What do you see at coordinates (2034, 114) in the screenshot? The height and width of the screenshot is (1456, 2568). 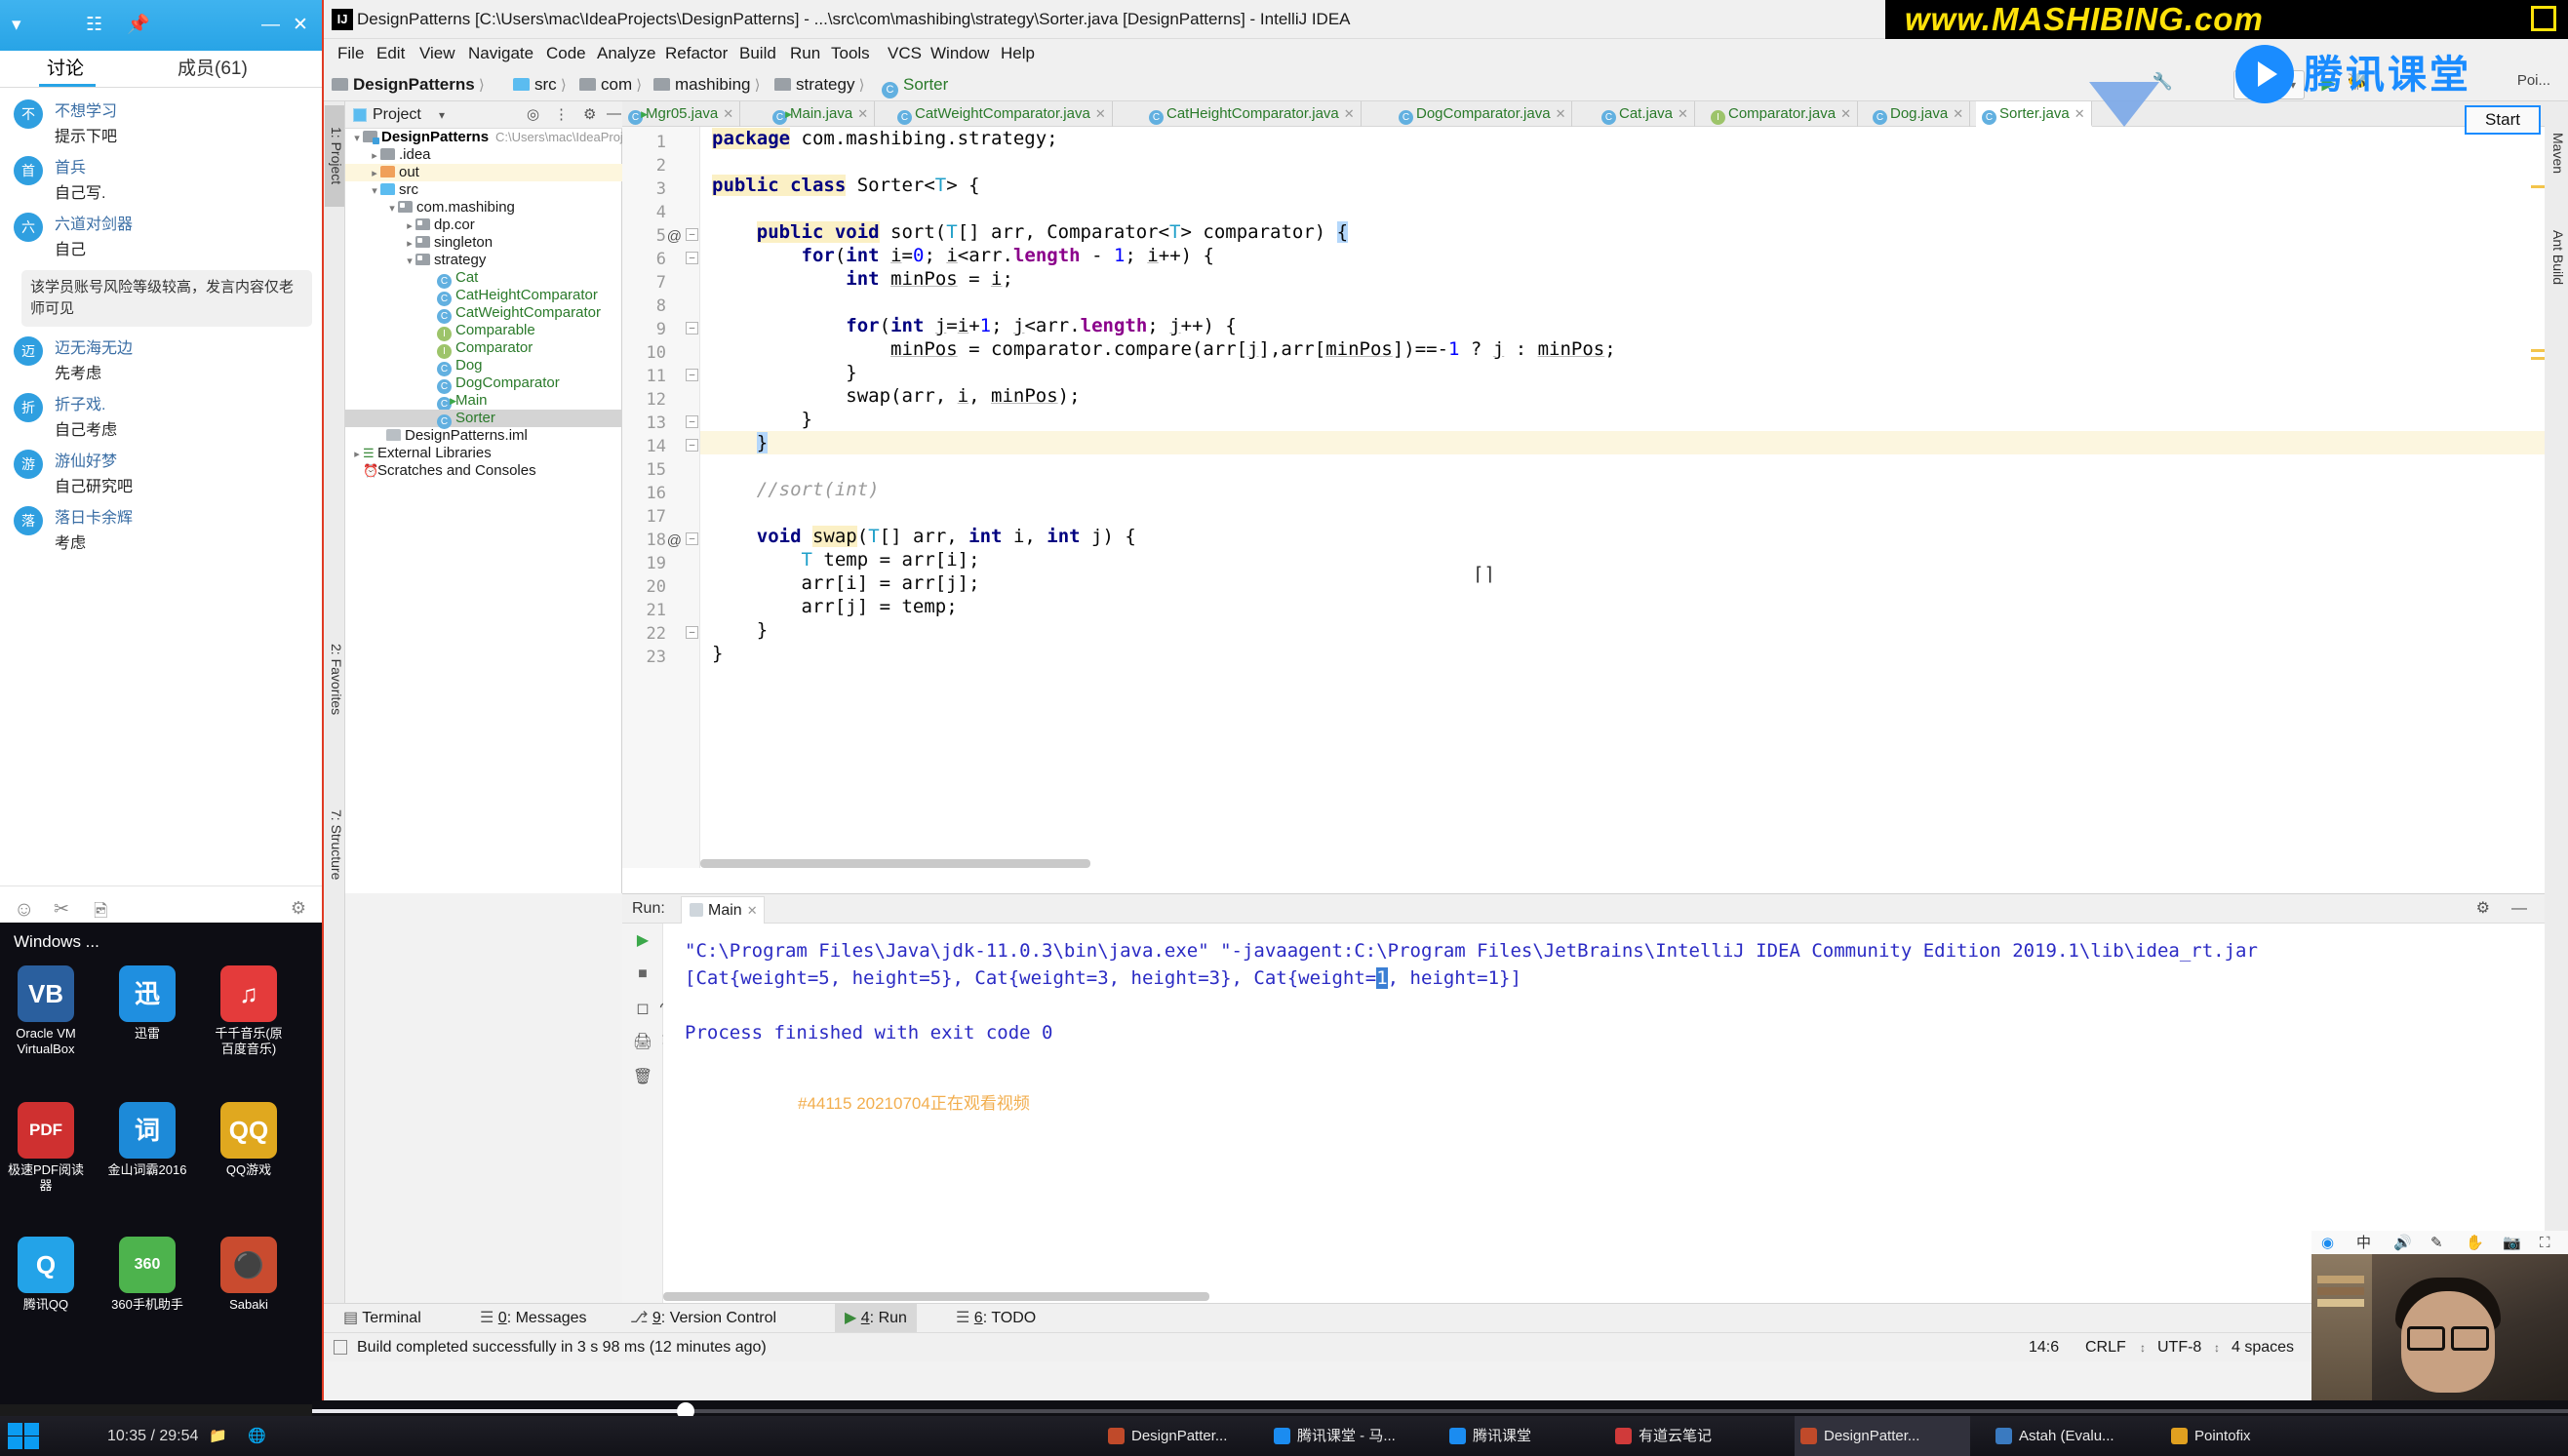 I see `tab-sorter: C Sorter.java ✕` at bounding box center [2034, 114].